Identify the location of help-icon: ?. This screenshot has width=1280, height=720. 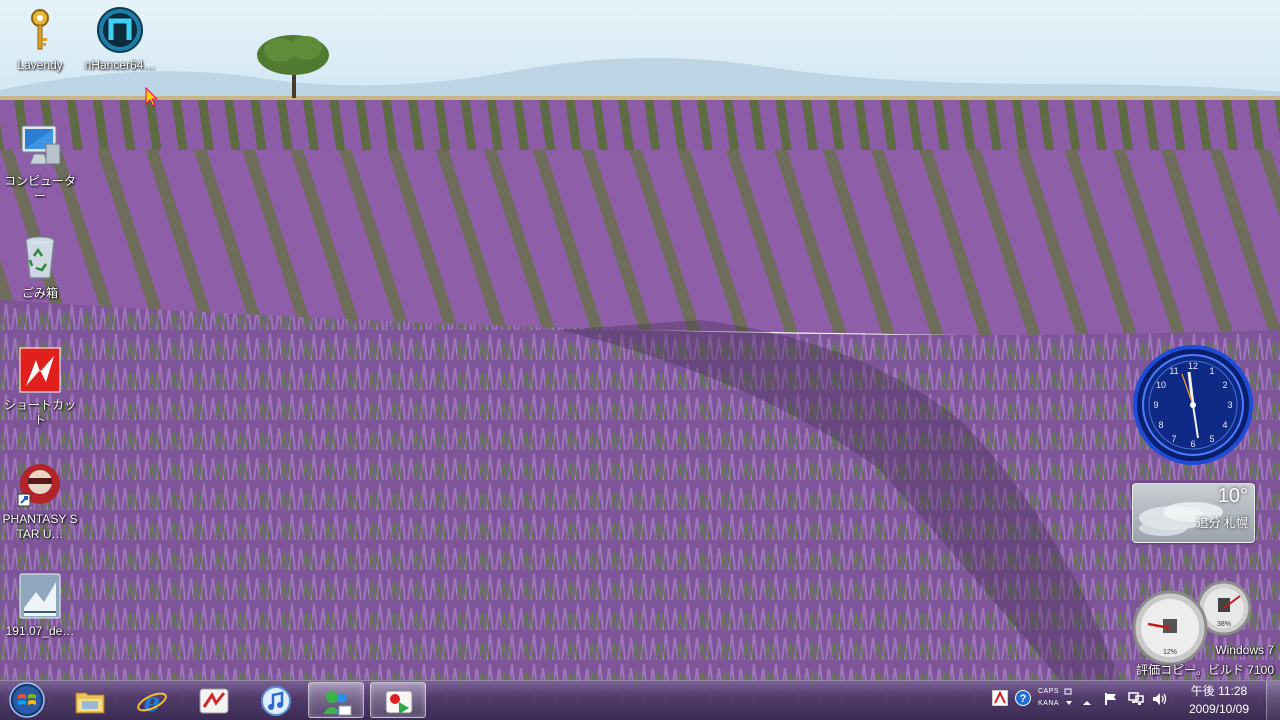
(1023, 700).